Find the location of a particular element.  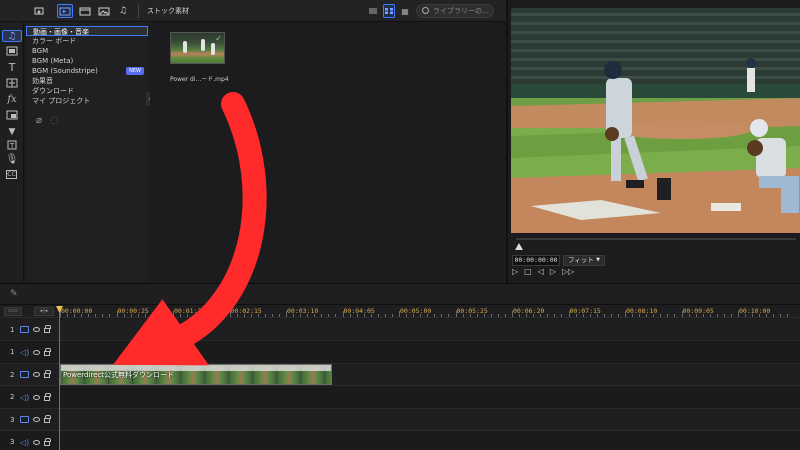

track-manager-button: ▭▭ is located at coordinates (13, 311).